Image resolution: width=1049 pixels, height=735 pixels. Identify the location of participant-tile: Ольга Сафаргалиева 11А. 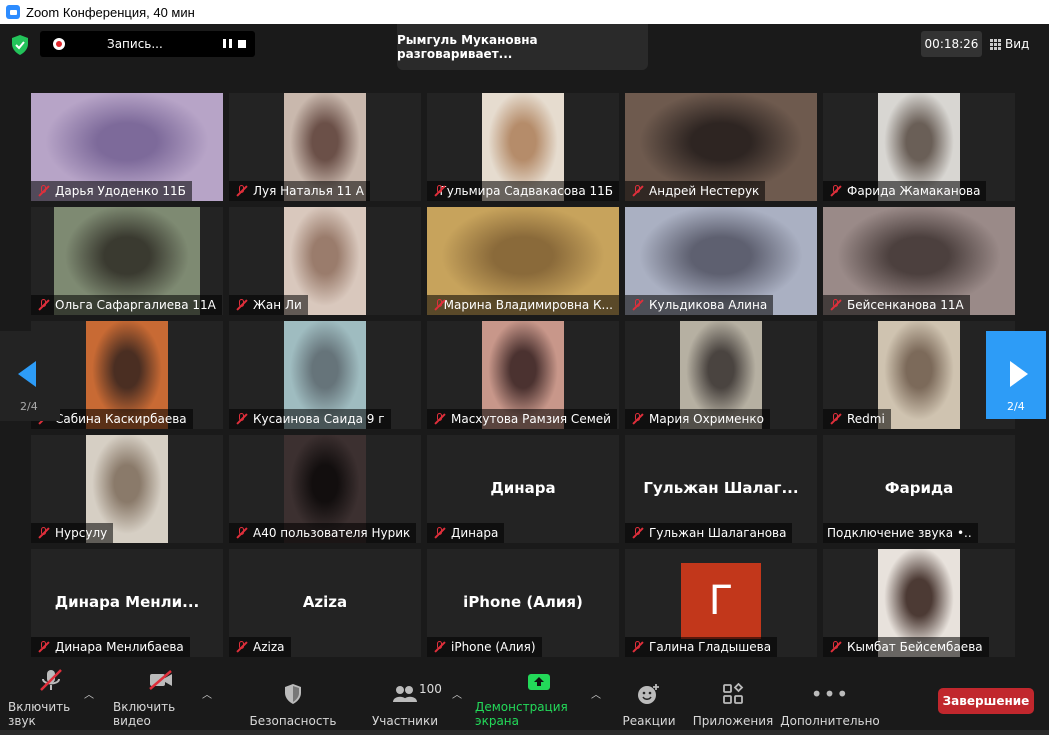
(127, 261).